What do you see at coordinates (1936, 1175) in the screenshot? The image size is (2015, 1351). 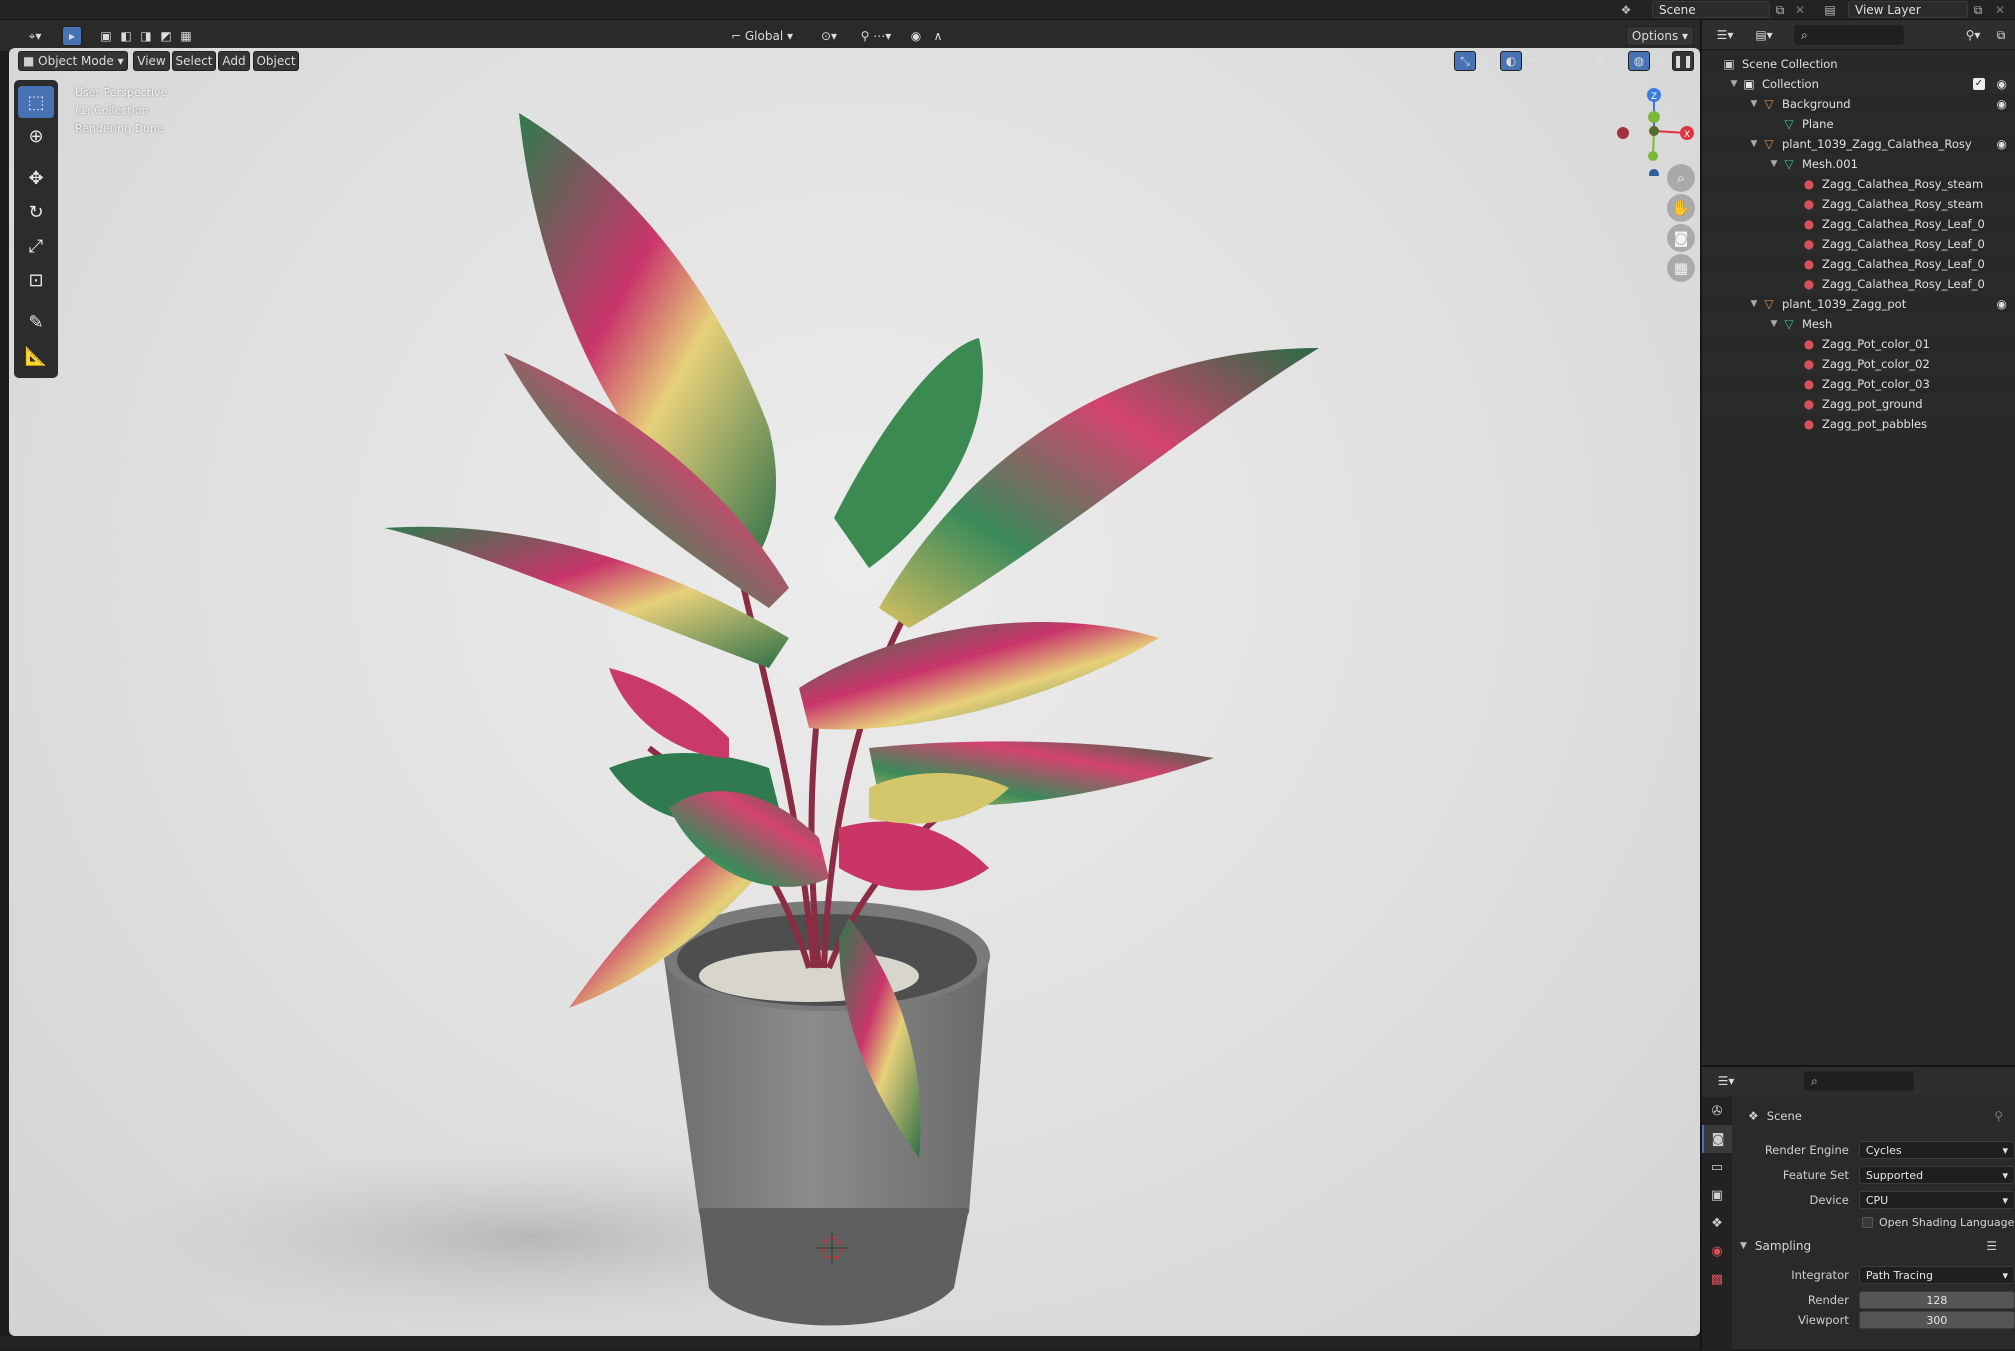 I see `feature-set-dropdown: Supported ▾` at bounding box center [1936, 1175].